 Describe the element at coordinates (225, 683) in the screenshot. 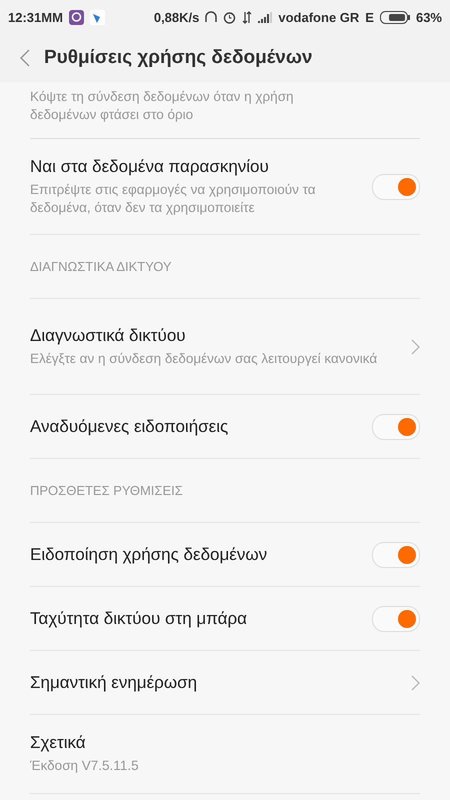

I see `settings-item: Σημαντική ενημέρωση` at that location.